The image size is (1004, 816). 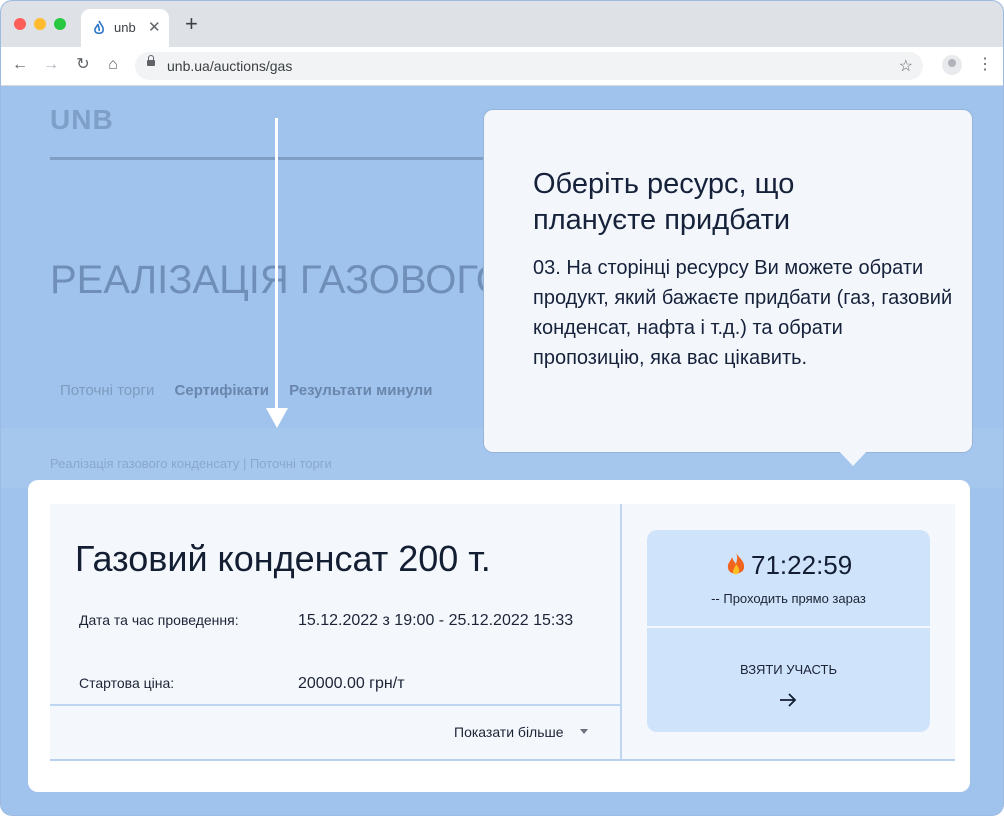 I want to click on minimize-window-button, so click(x=40, y=24).